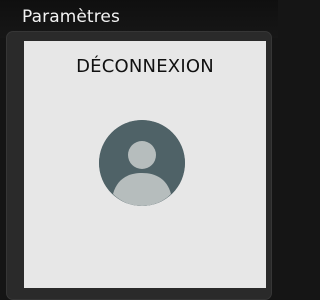  Describe the element at coordinates (142, 163) in the screenshot. I see `user-avatar-icon` at that location.